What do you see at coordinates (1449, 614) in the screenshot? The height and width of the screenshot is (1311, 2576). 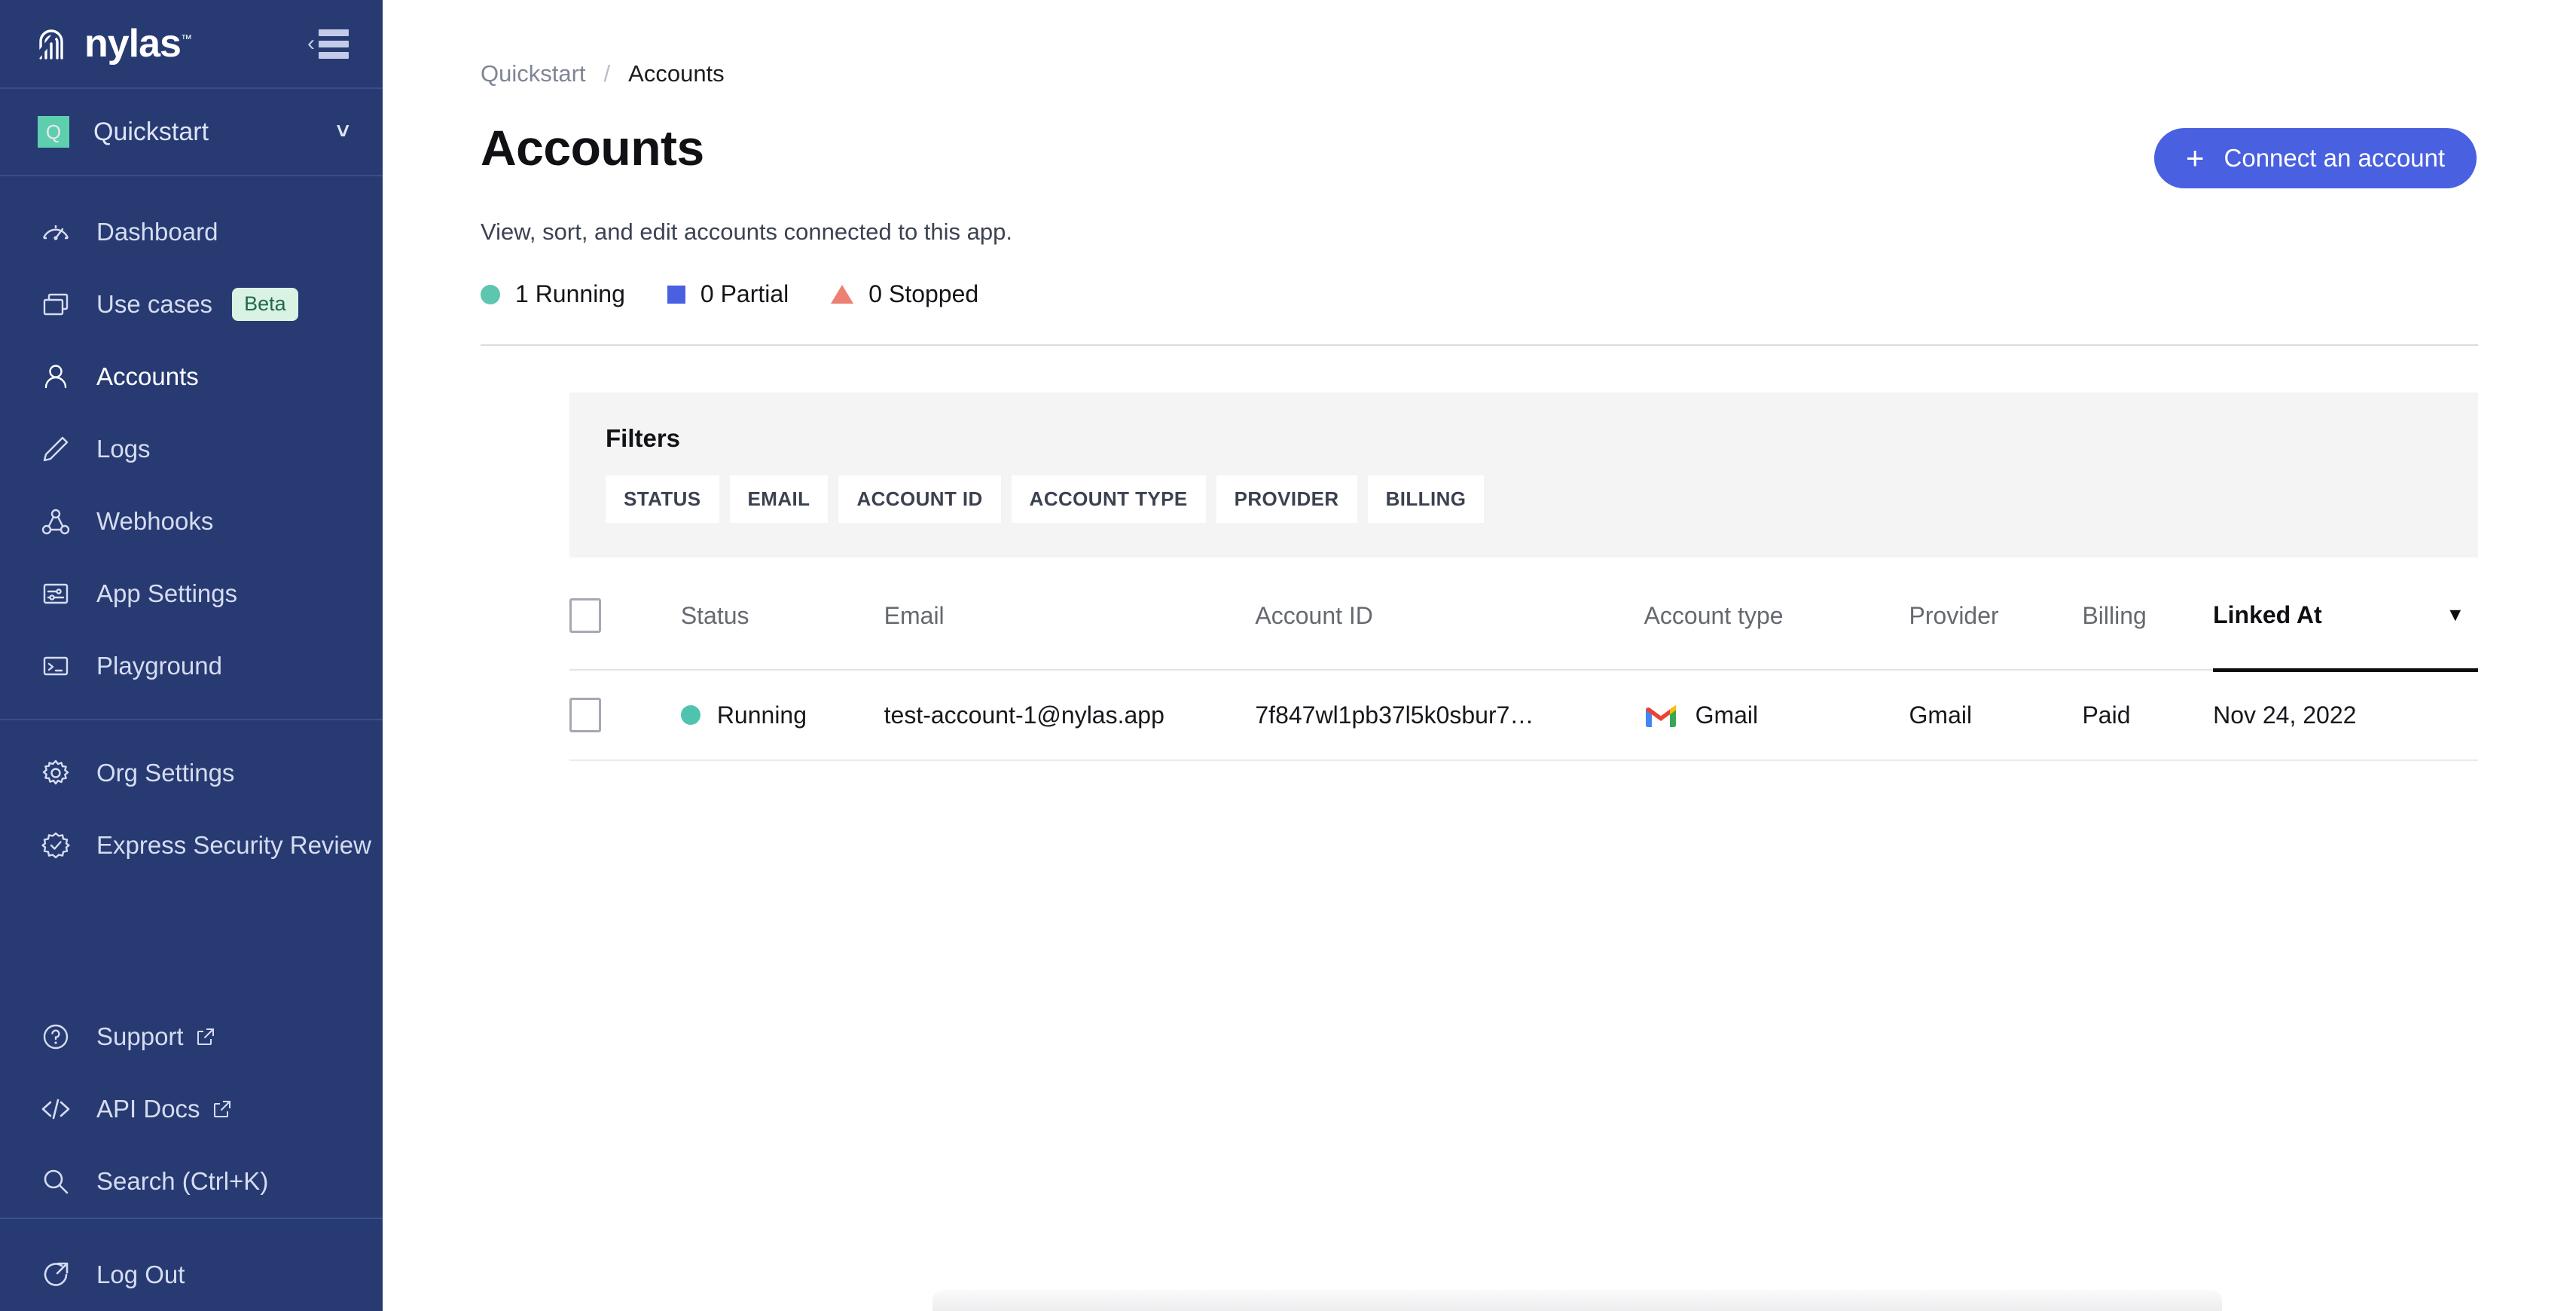 I see `column-header-account-id: Account ID` at bounding box center [1449, 614].